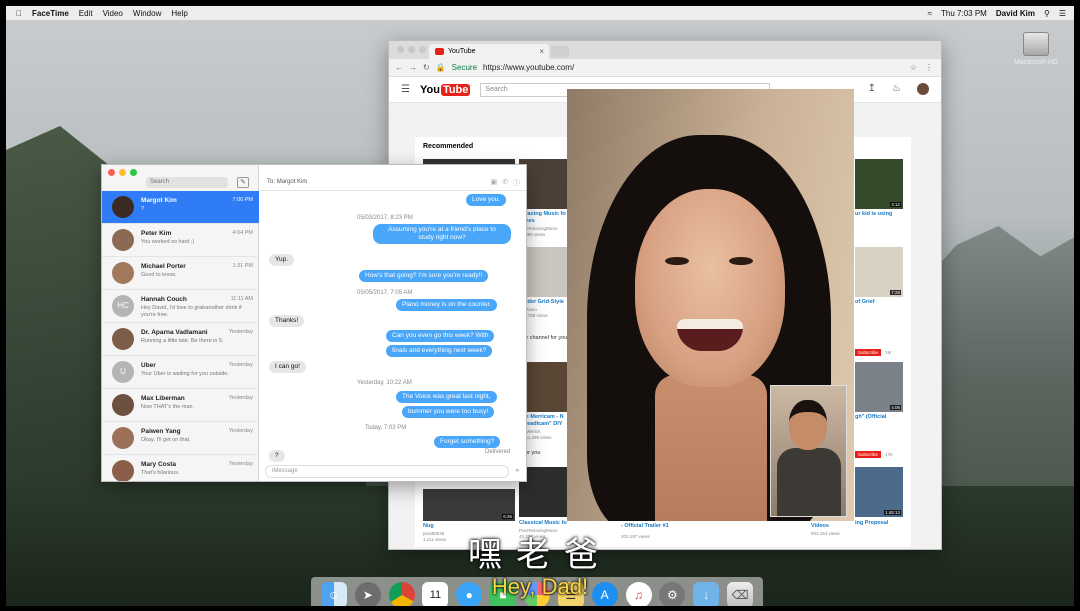 This screenshot has width=1080, height=611. I want to click on messages-search-input: Search, so click(187, 182).